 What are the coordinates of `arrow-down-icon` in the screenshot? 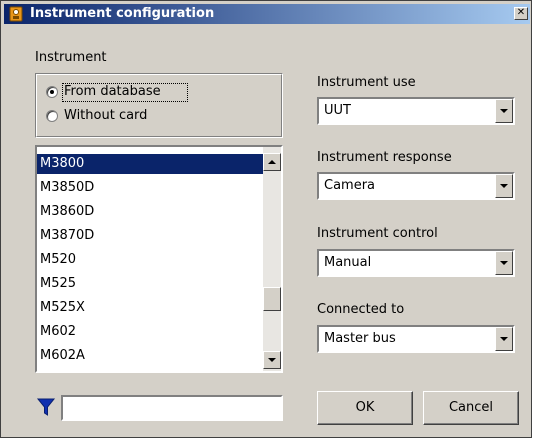 It's located at (272, 360).